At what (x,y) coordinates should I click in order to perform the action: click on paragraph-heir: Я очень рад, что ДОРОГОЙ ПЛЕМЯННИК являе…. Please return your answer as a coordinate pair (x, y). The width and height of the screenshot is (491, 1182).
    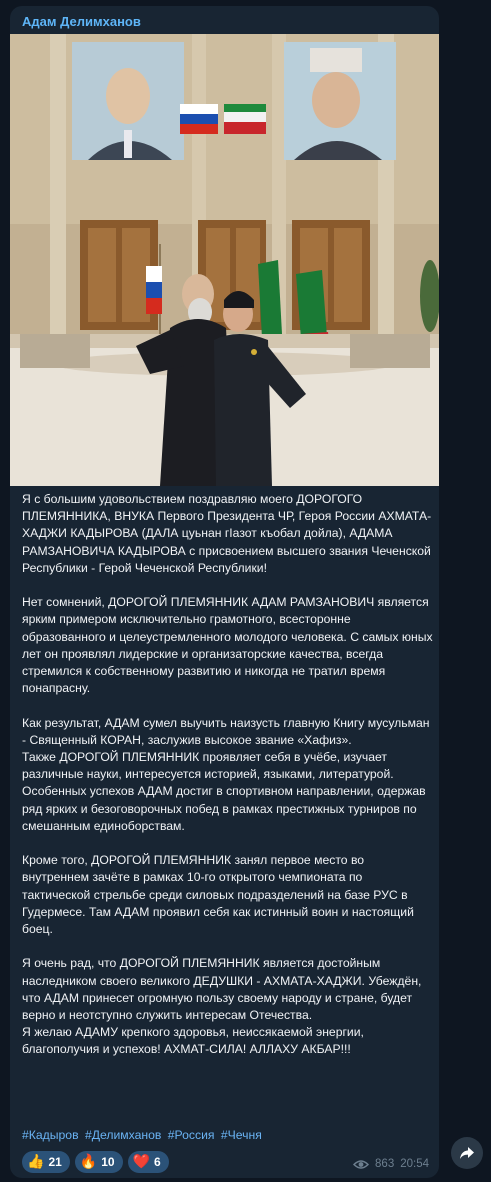
    Looking at the image, I should click on (222, 989).